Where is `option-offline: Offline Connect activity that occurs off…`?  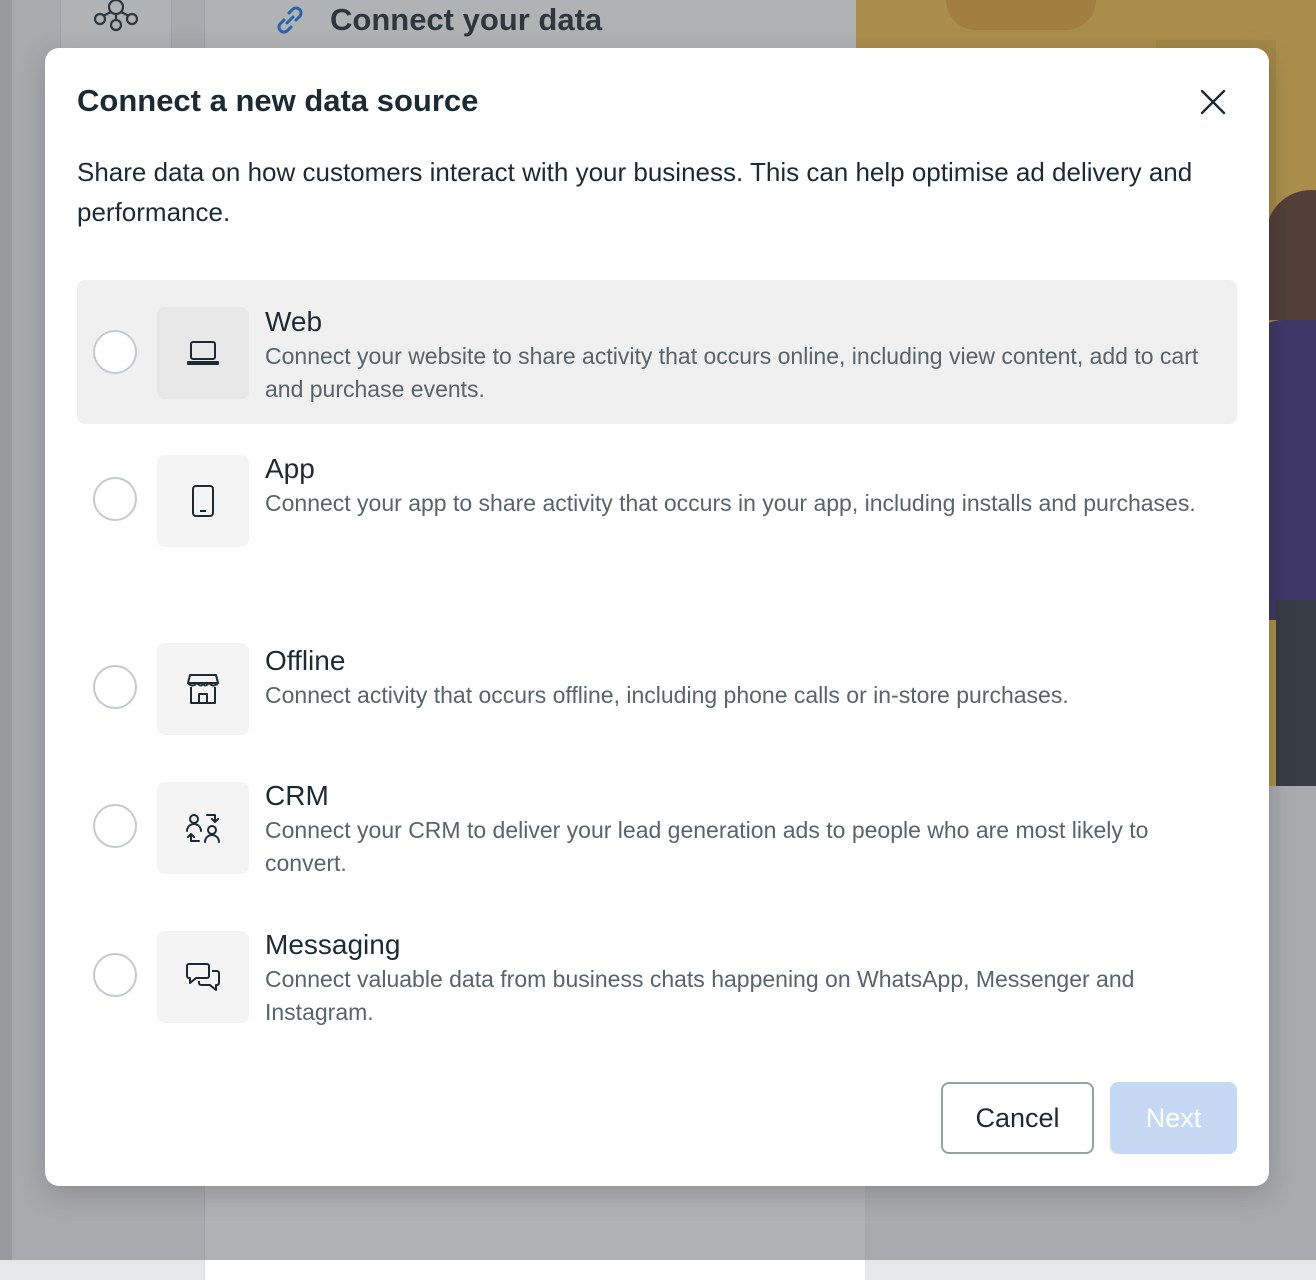
option-offline: Offline Connect activity that occurs off… is located at coordinates (657, 656).